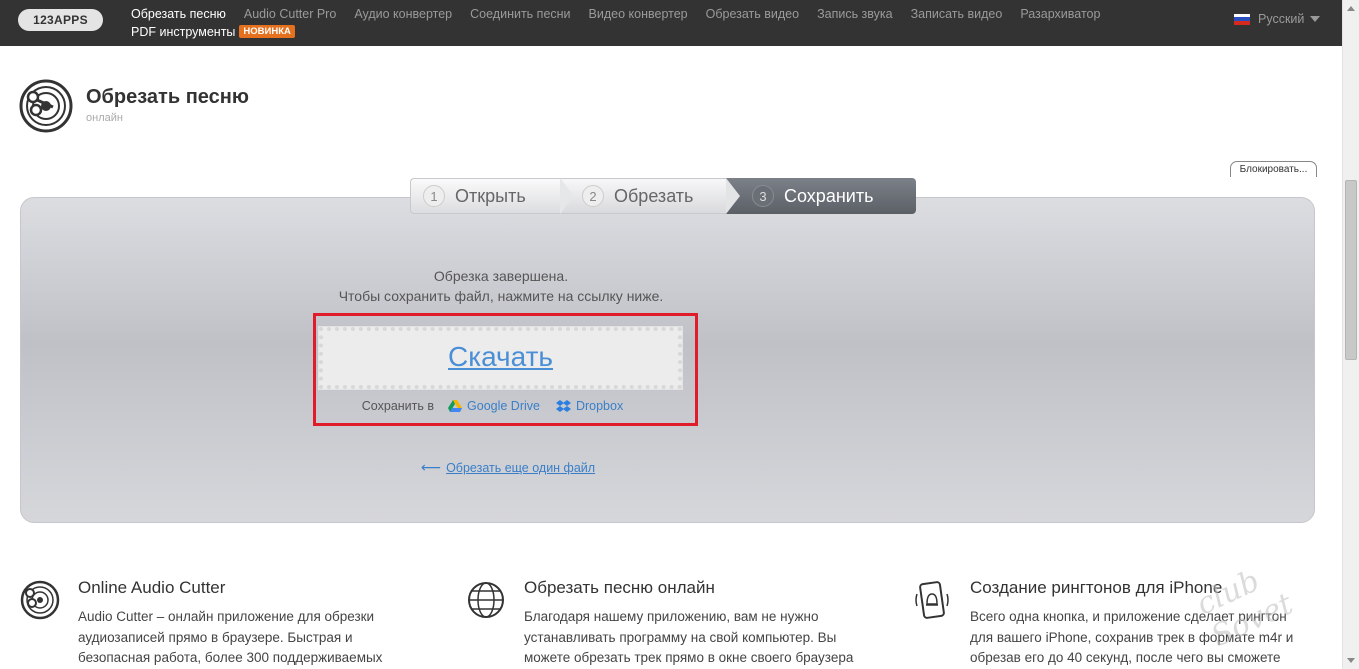  What do you see at coordinates (501, 276) in the screenshot?
I see `completion-line-1: Обрезка завершена.` at bounding box center [501, 276].